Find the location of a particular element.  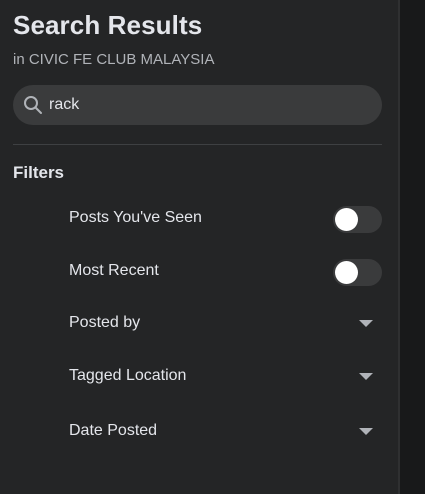

filter-label: Tagged Location is located at coordinates (128, 375).